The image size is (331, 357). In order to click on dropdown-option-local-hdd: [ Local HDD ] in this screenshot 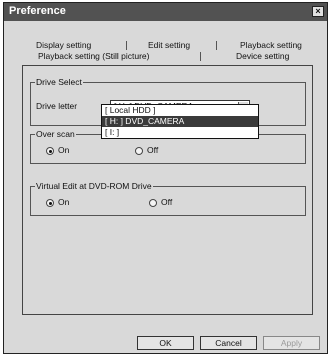, I will do `click(180, 110)`.